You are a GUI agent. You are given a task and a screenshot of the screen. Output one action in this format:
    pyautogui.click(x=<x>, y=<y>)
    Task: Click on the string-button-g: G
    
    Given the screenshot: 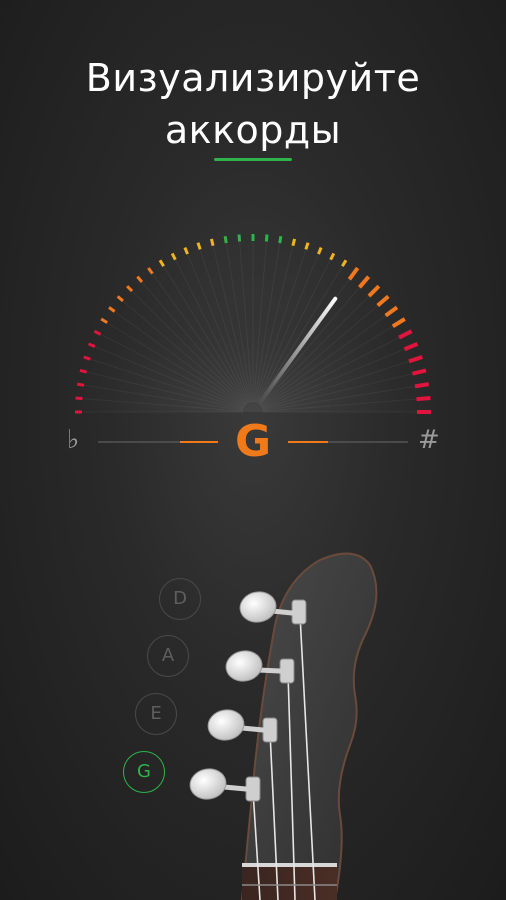 What is the action you would take?
    pyautogui.click(x=144, y=772)
    